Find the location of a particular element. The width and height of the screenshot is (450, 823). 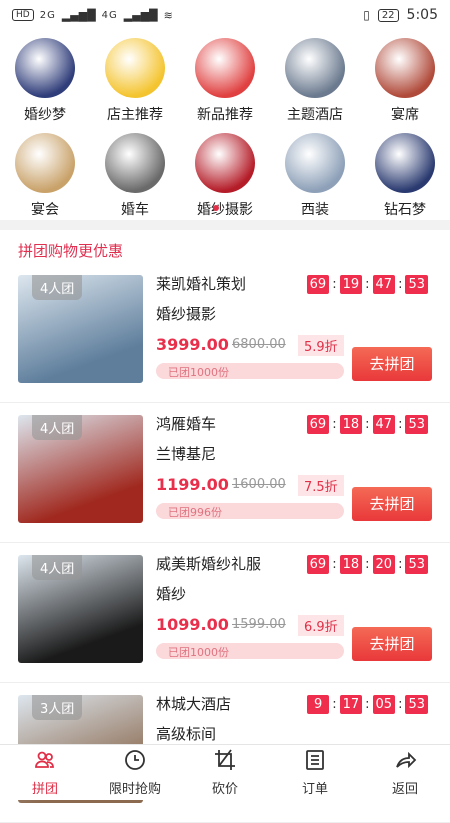

deal-title: 林城大酒店 is located at coordinates (194, 704).